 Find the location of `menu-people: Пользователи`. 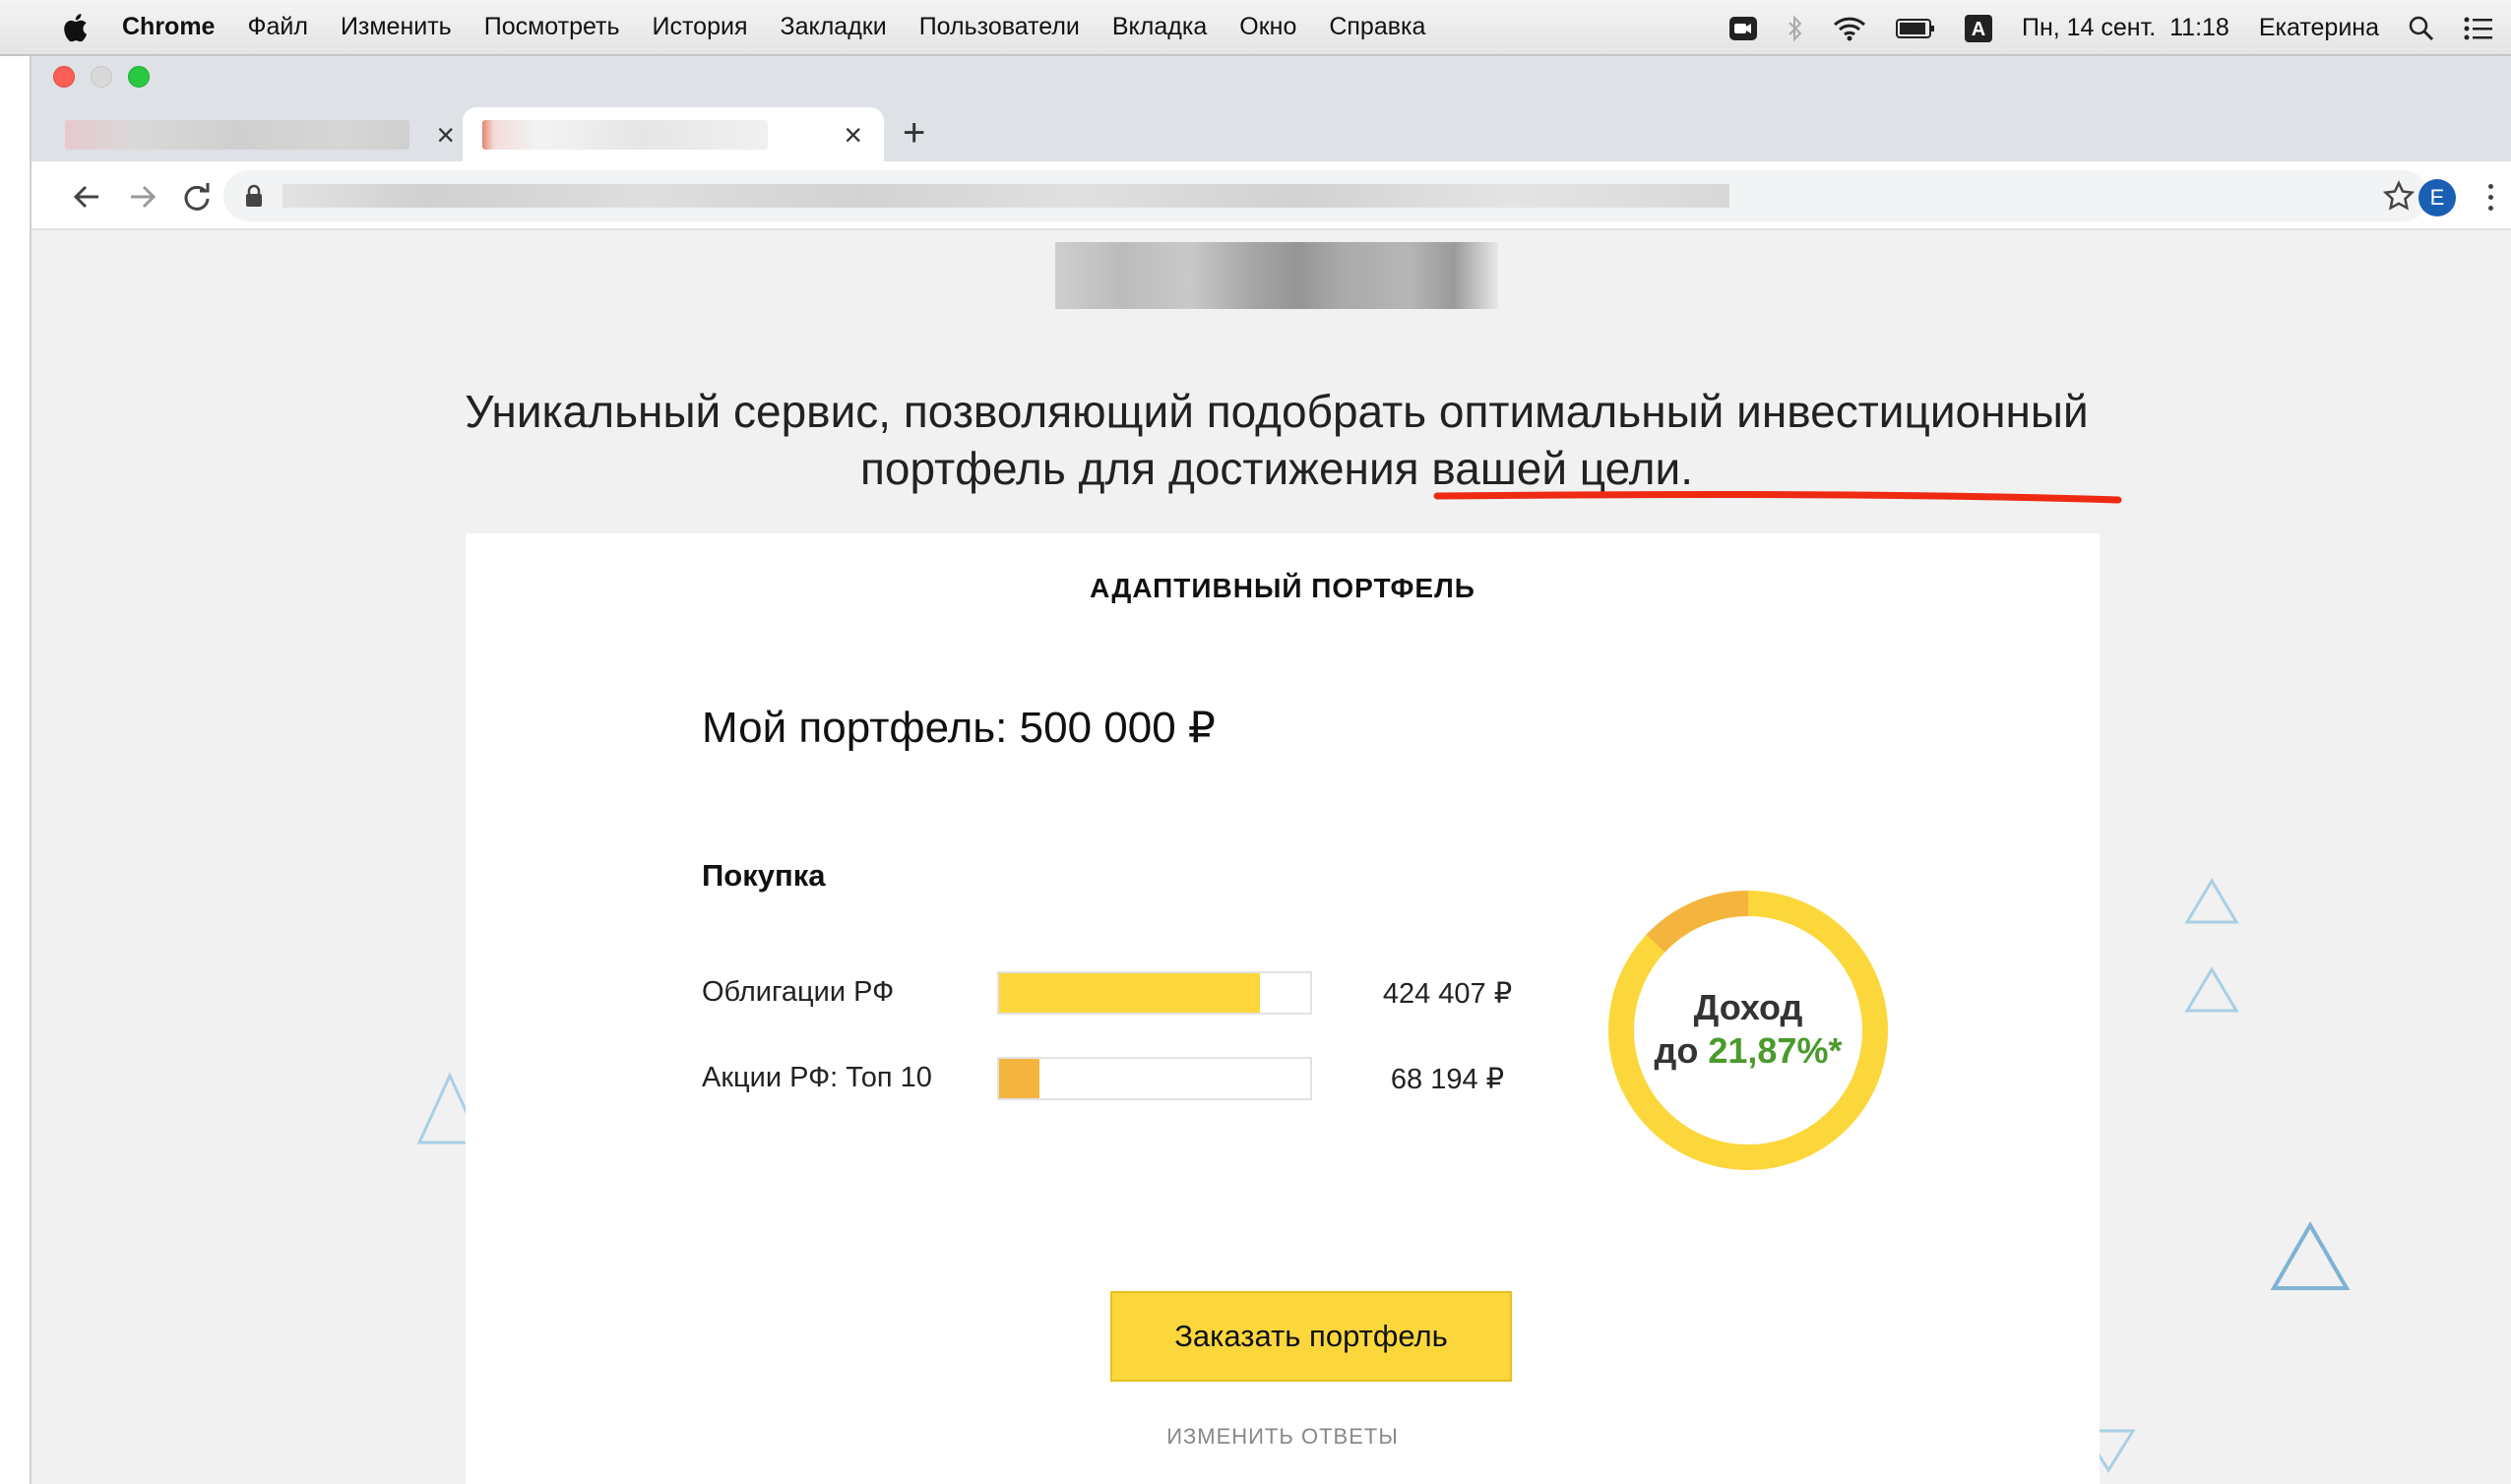

menu-people: Пользователи is located at coordinates (999, 27).